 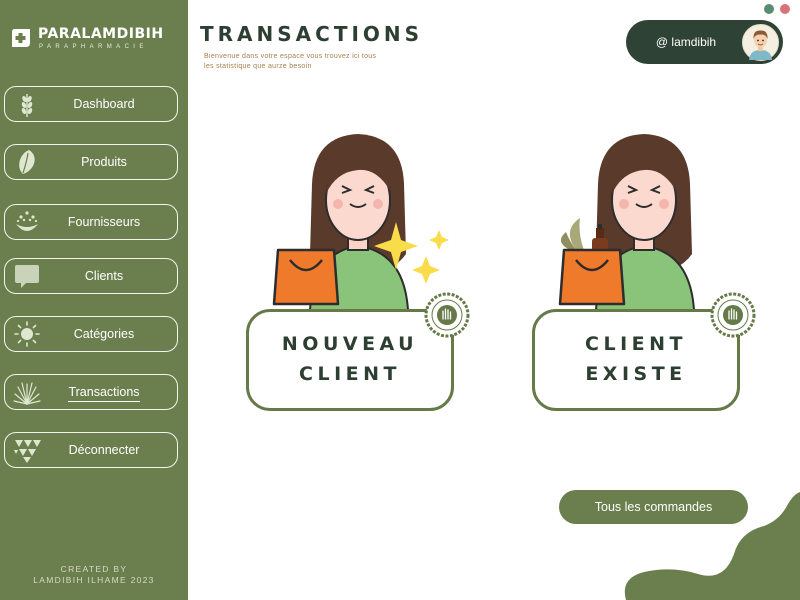 What do you see at coordinates (104, 334) in the screenshot?
I see `sidebar-item-label: Catégories` at bounding box center [104, 334].